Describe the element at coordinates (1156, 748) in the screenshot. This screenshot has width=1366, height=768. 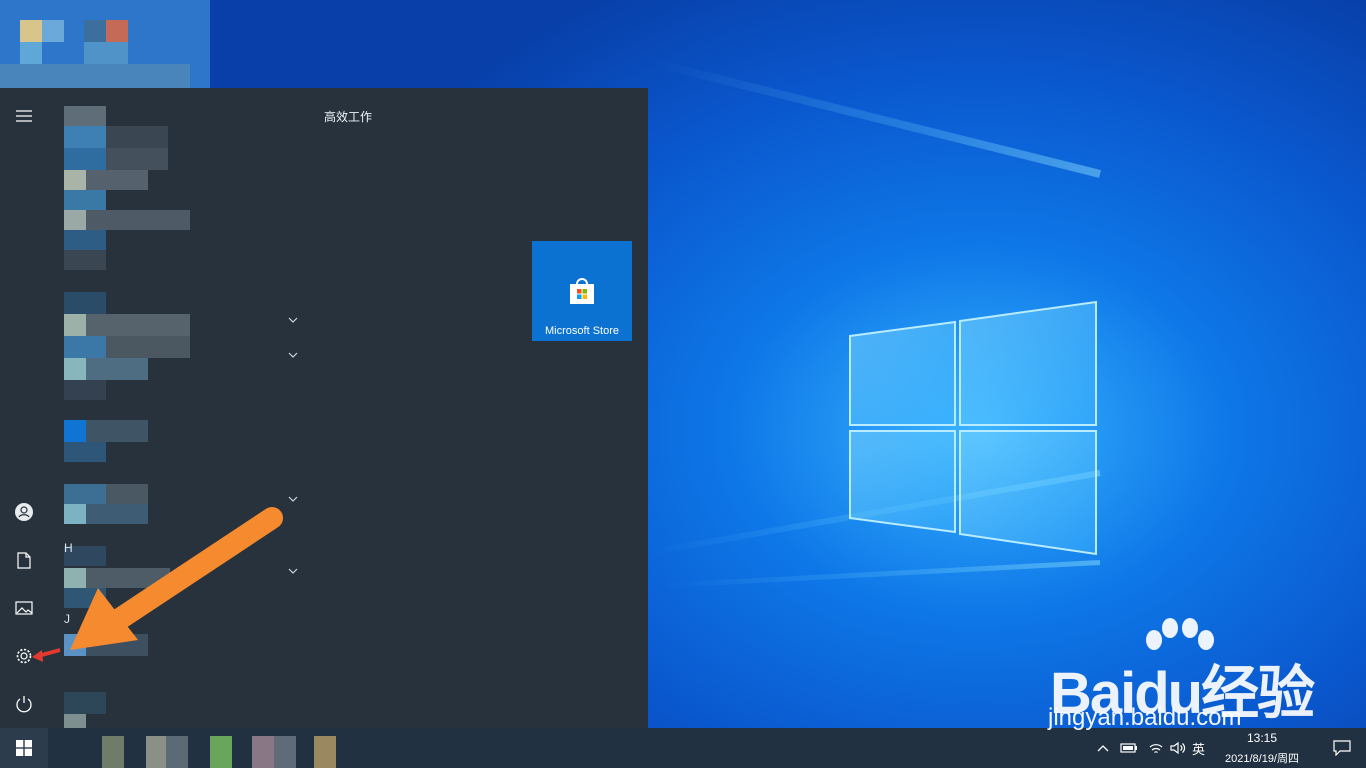
I see `network-icon` at that location.